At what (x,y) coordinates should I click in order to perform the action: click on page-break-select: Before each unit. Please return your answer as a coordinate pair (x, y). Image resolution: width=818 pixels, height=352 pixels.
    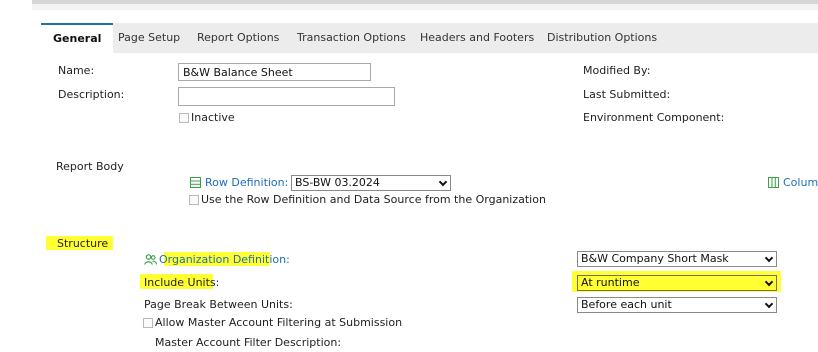
    Looking at the image, I should click on (677, 305).